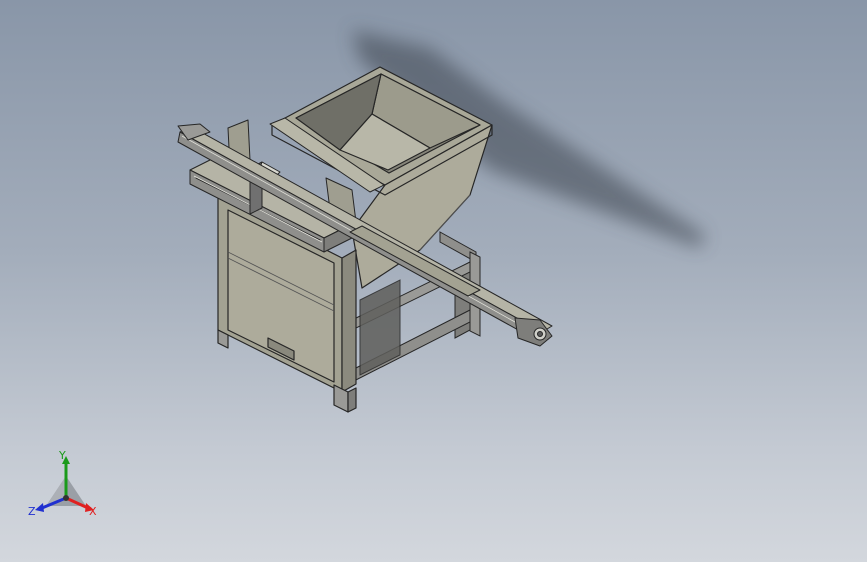 This screenshot has height=562, width=867. What do you see at coordinates (66, 486) in the screenshot?
I see `orientation-triad: Y Z X` at bounding box center [66, 486].